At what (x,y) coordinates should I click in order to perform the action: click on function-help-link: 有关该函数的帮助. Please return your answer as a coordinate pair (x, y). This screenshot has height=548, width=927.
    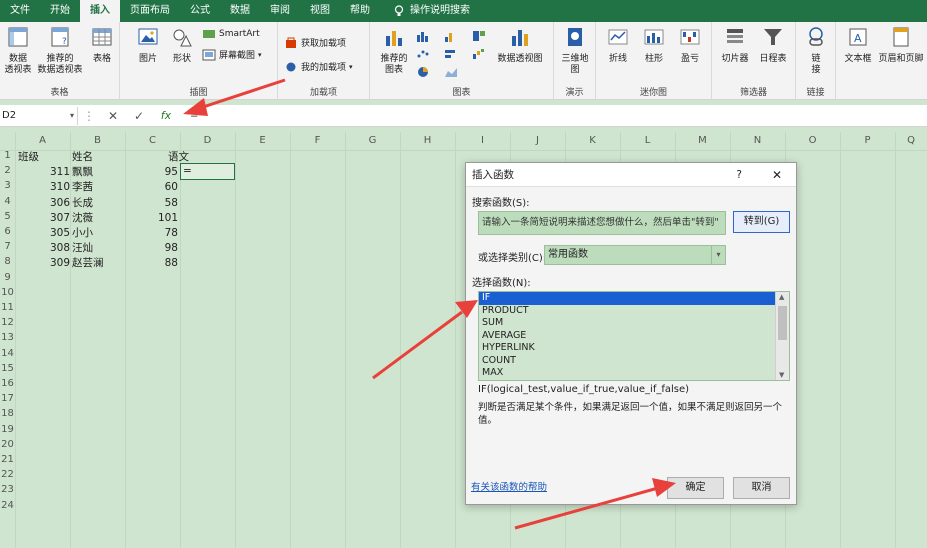
    Looking at the image, I should click on (509, 486).